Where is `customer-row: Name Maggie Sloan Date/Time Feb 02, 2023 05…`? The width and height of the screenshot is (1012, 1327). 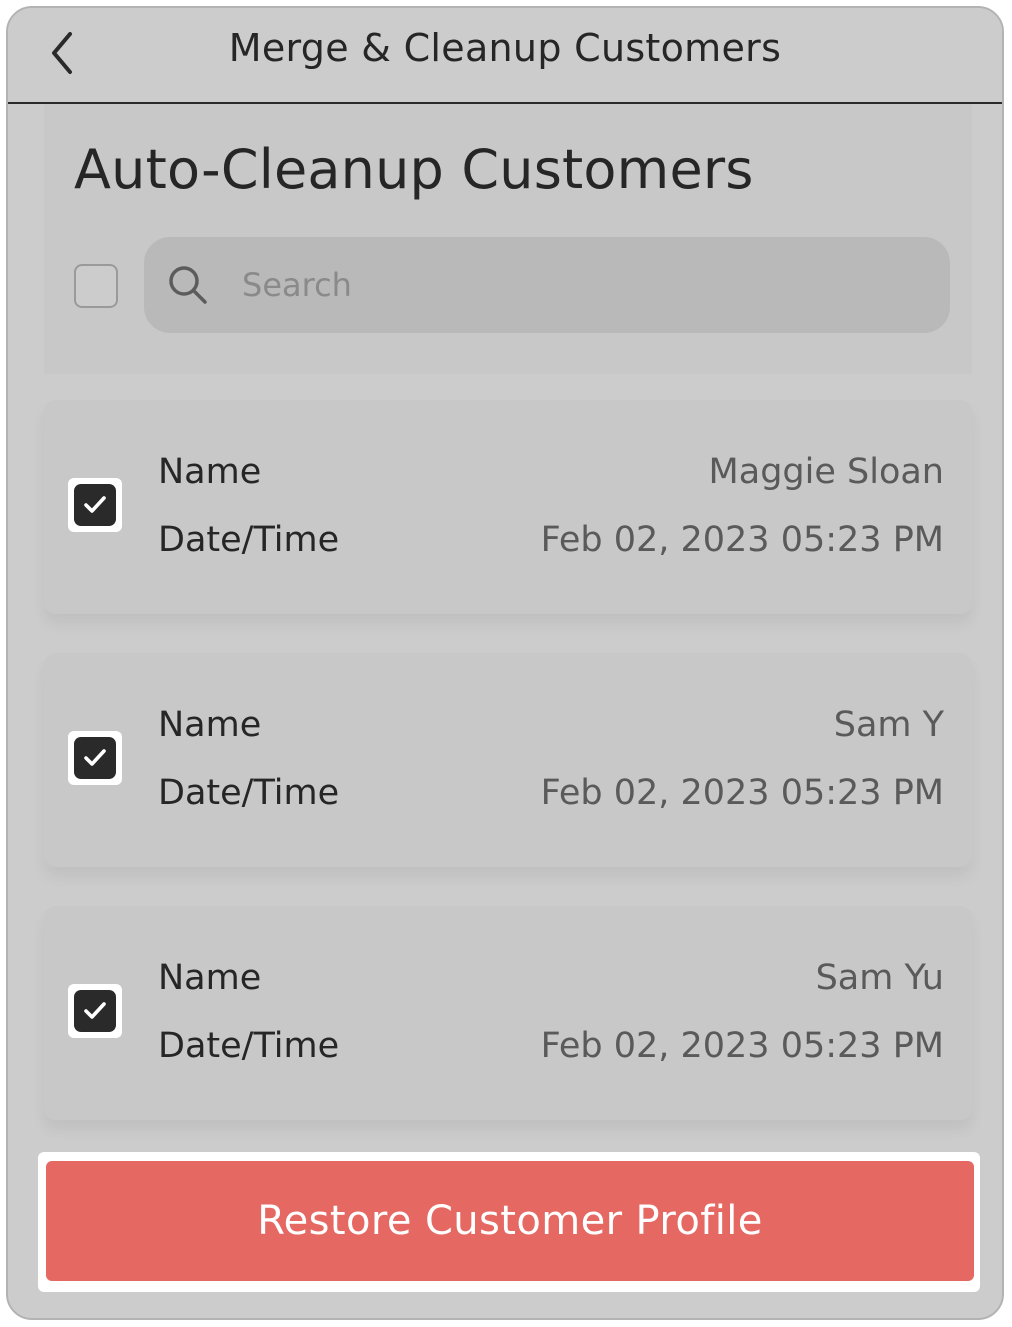 customer-row: Name Maggie Sloan Date/Time Feb 02, 2023 05… is located at coordinates (508, 507).